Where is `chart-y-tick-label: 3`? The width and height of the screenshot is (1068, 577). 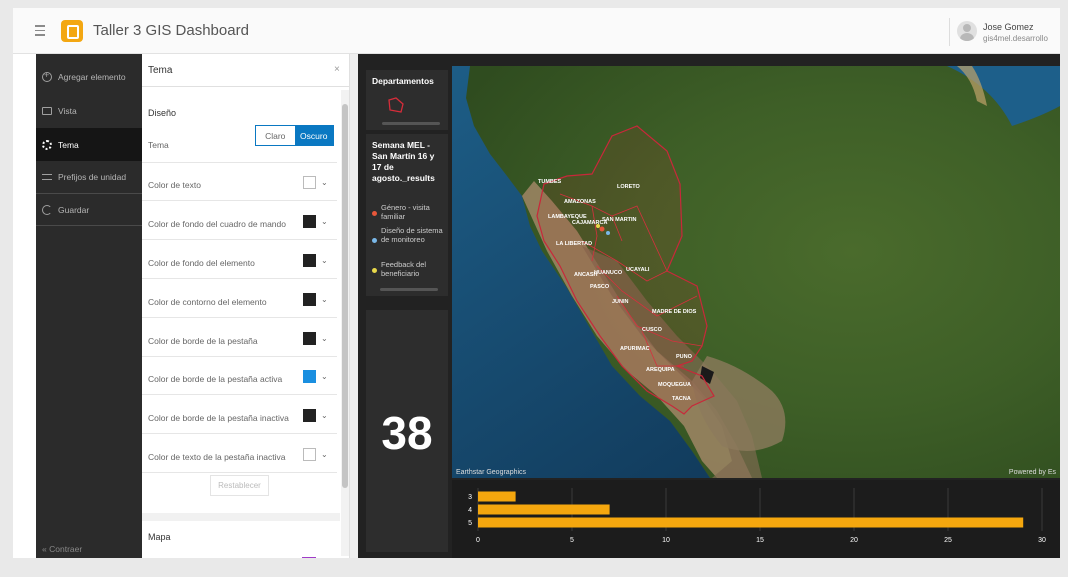
chart-y-tick-label: 3 is located at coordinates (470, 497).